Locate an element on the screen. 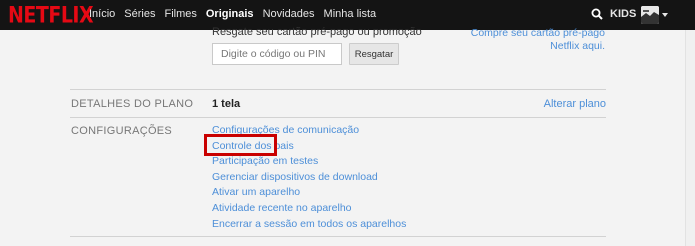 The height and width of the screenshot is (246, 695). buy-gift-card-link: Compre seu cartão pré-pago Netflix aqui. is located at coordinates (536, 40).